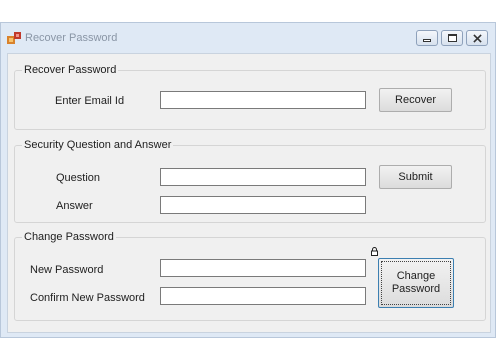 The image size is (500, 360). I want to click on question-label: Question, so click(78, 178).